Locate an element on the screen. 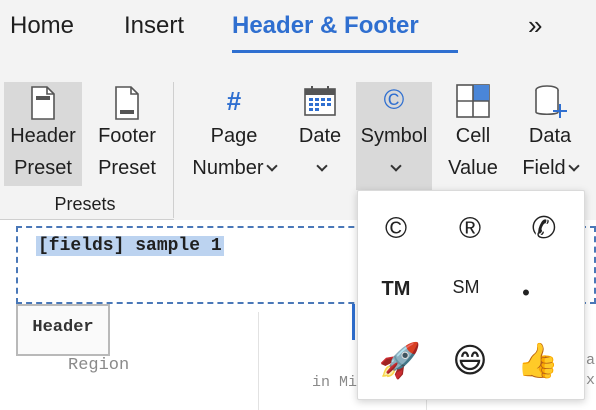  hash-icon: # is located at coordinates (234, 101).